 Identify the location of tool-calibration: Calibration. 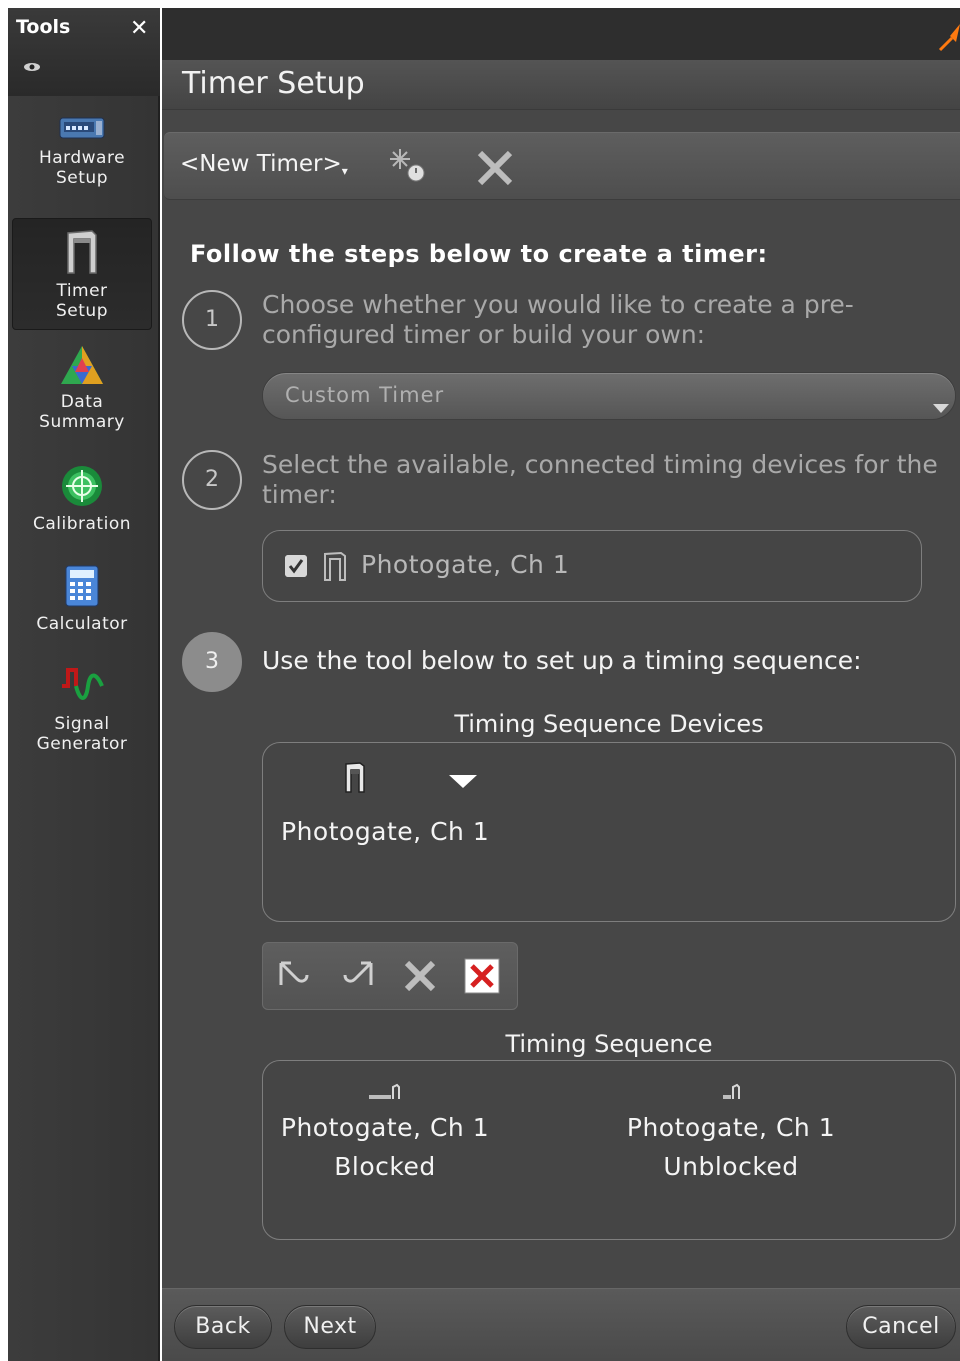
(82, 504).